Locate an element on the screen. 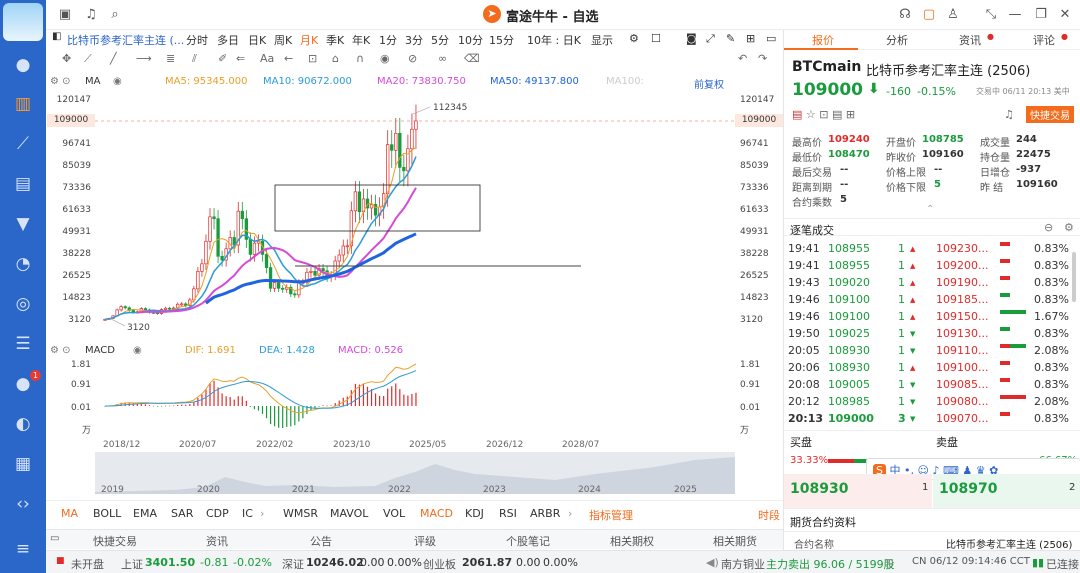 This screenshot has height=573, width=1080. news-stock: 南方铜业 is located at coordinates (743, 564).